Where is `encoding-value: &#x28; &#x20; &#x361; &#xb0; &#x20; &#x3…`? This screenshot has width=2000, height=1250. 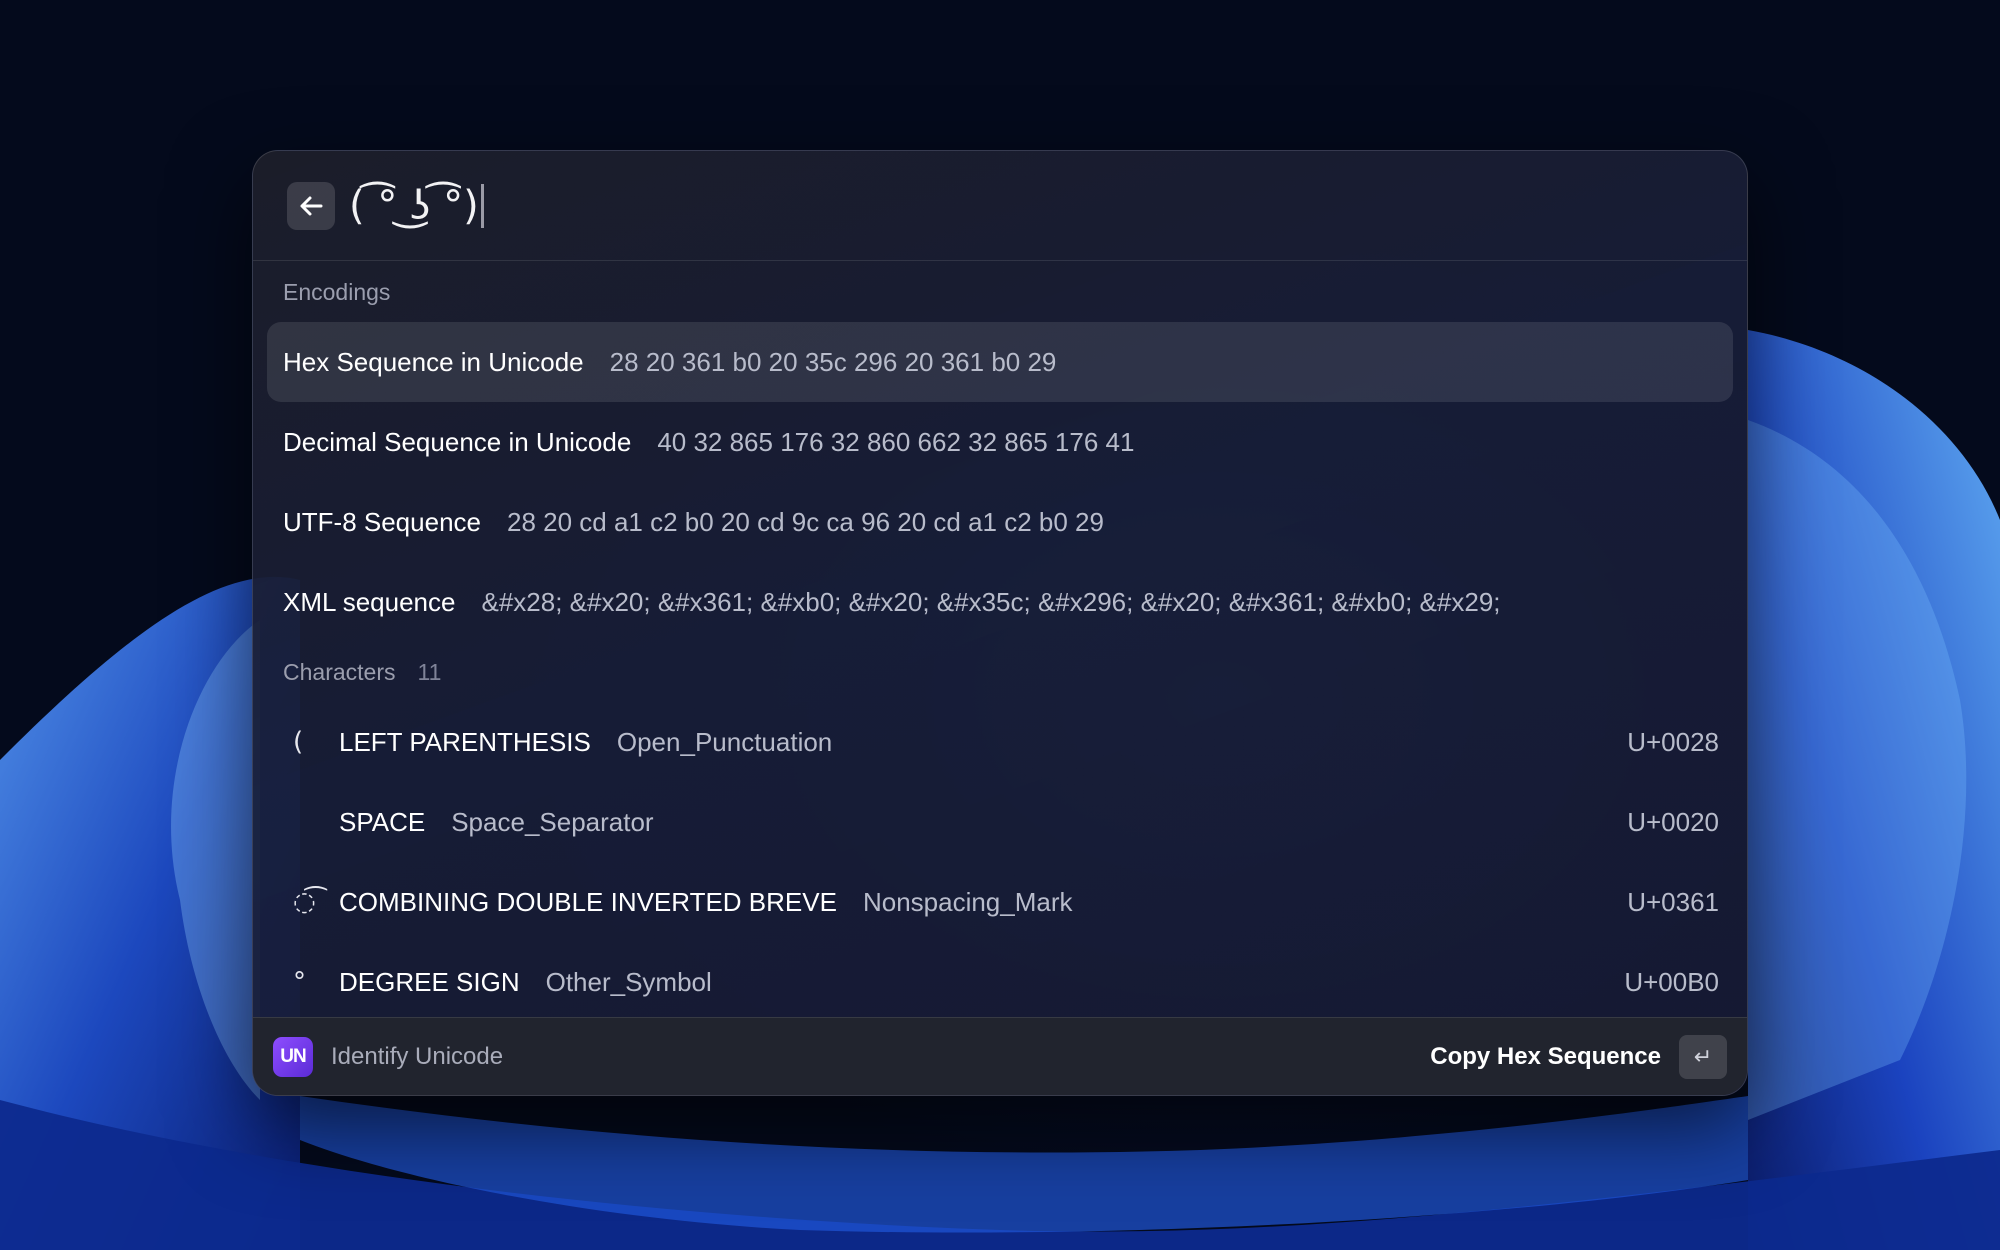 encoding-value: &#x28; &#x20; &#x361; &#xb0; &#x20; &#x3… is located at coordinates (991, 601).